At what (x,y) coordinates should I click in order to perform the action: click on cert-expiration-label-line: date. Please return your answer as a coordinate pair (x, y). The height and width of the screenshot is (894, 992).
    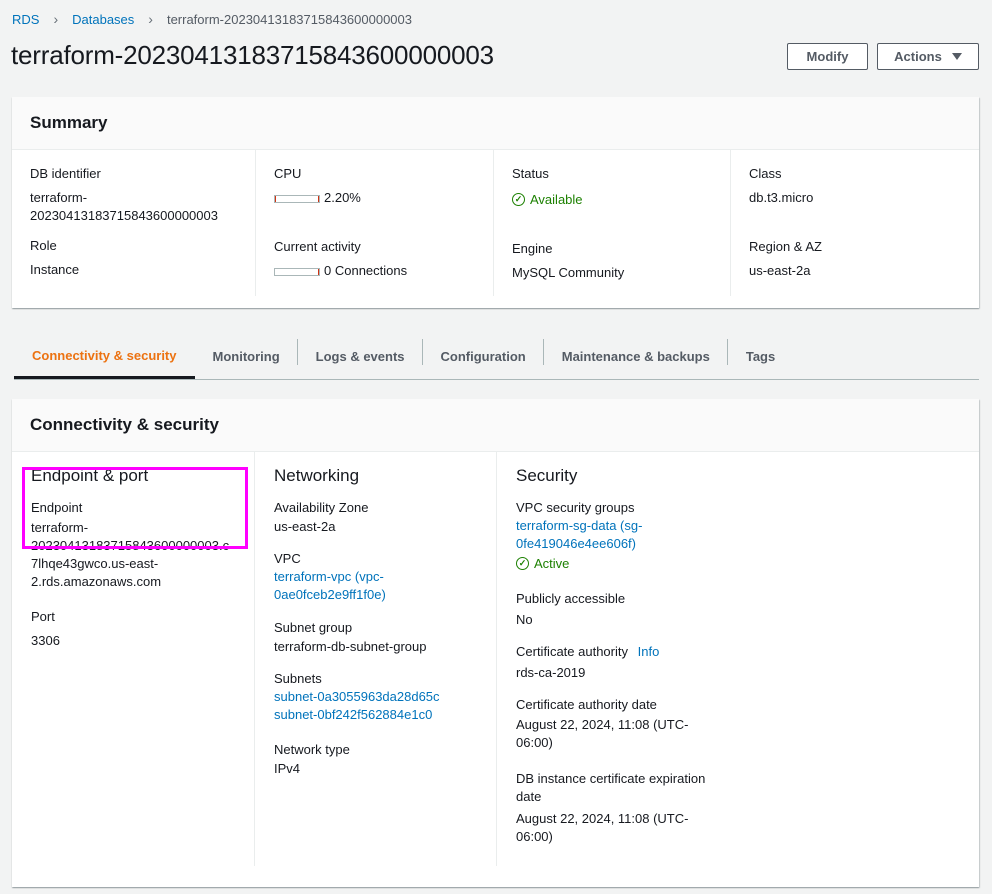
    Looking at the image, I should click on (529, 796).